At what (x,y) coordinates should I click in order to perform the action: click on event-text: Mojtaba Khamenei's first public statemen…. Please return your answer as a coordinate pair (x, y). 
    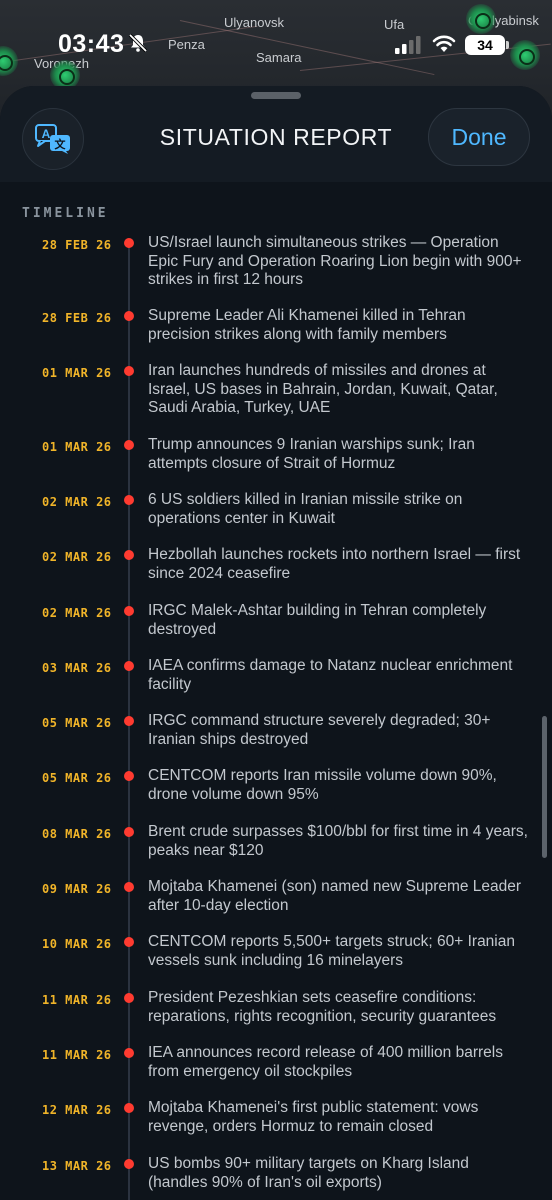
    Looking at the image, I should click on (313, 1117).